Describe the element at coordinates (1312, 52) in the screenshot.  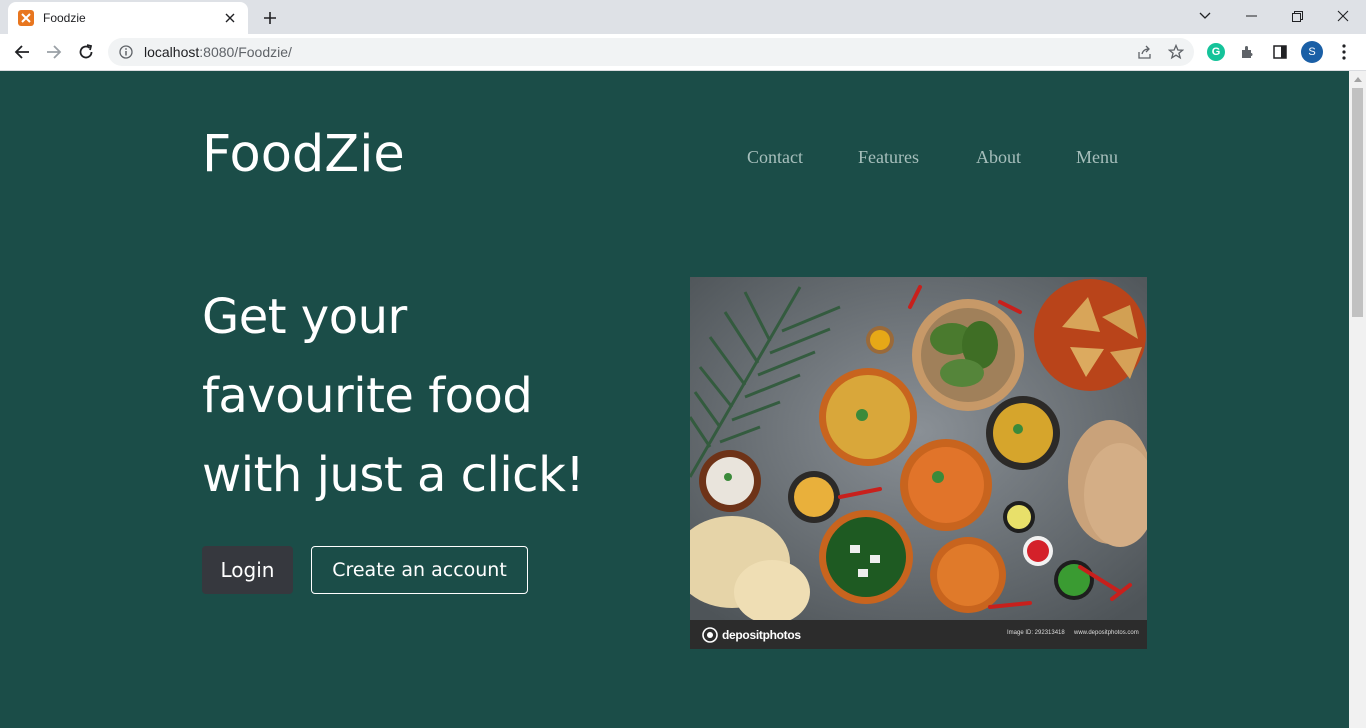
I see `profile-avatar: S` at that location.